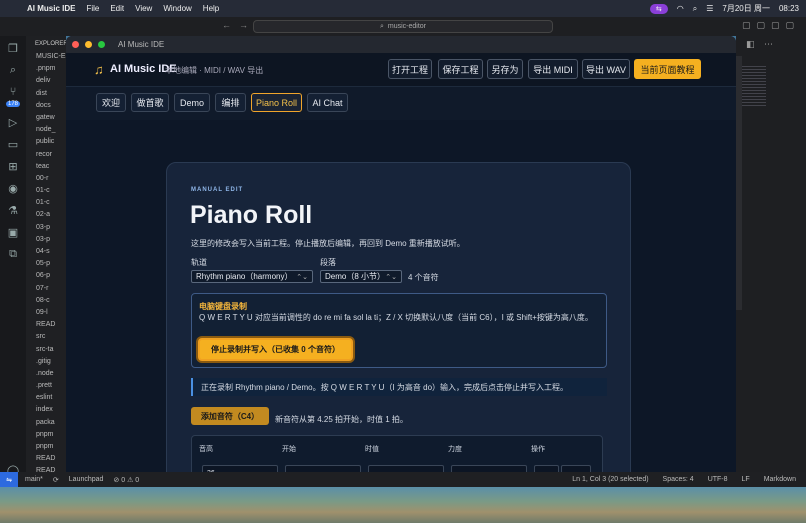 The height and width of the screenshot is (523, 806). Describe the element at coordinates (546, 468) in the screenshot. I see `row-action` at that location.